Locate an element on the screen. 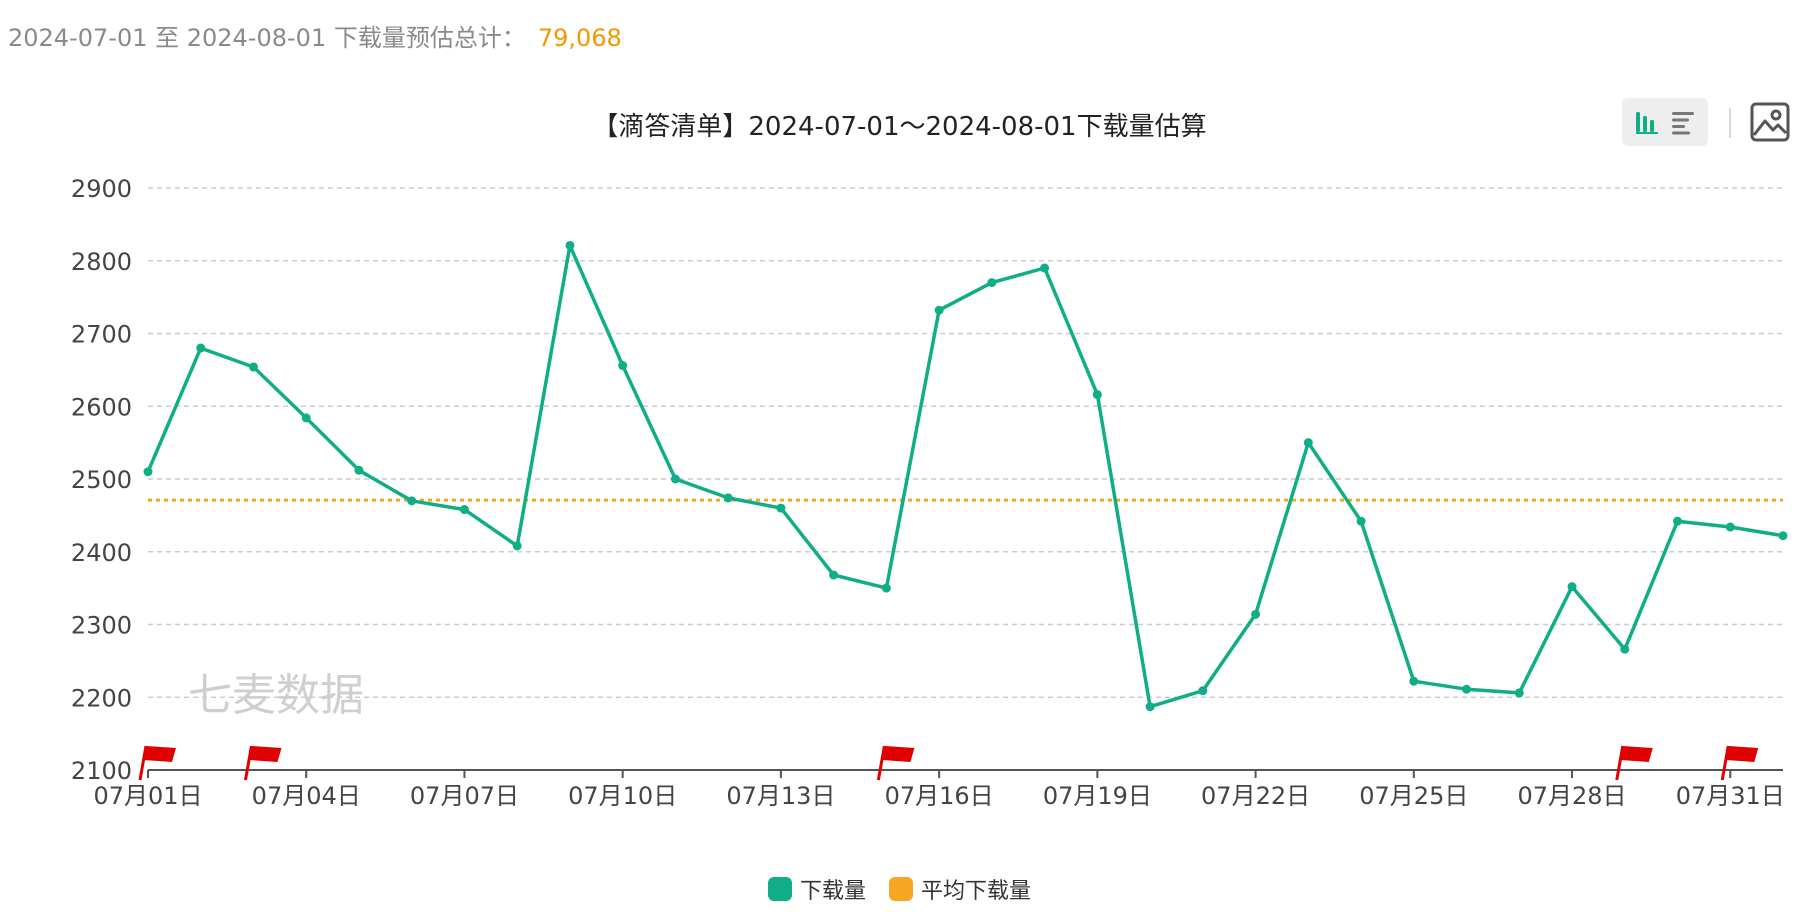  y-tick-label: 2900 is located at coordinates (101, 189).